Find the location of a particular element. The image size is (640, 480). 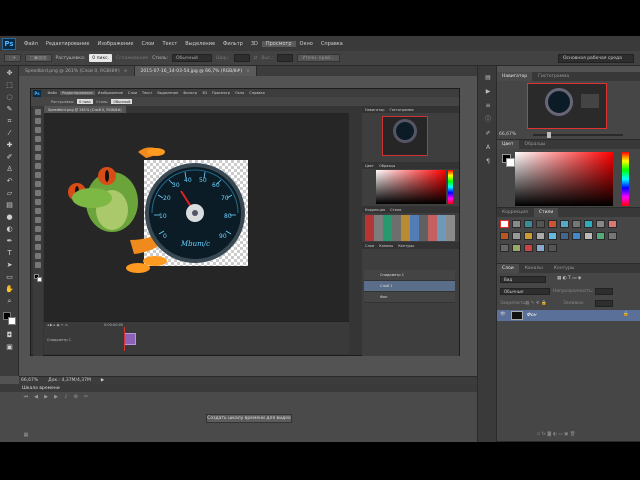

screen-mode-icon: ▣ is located at coordinates (9, 347).